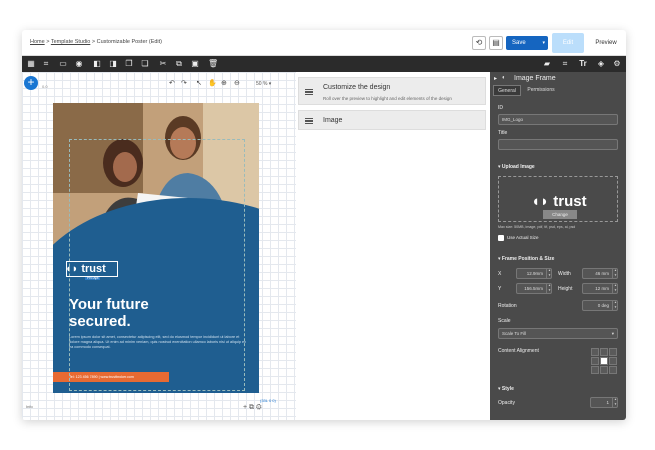 The image size is (655, 450). I want to click on width-label: Width, so click(564, 274).